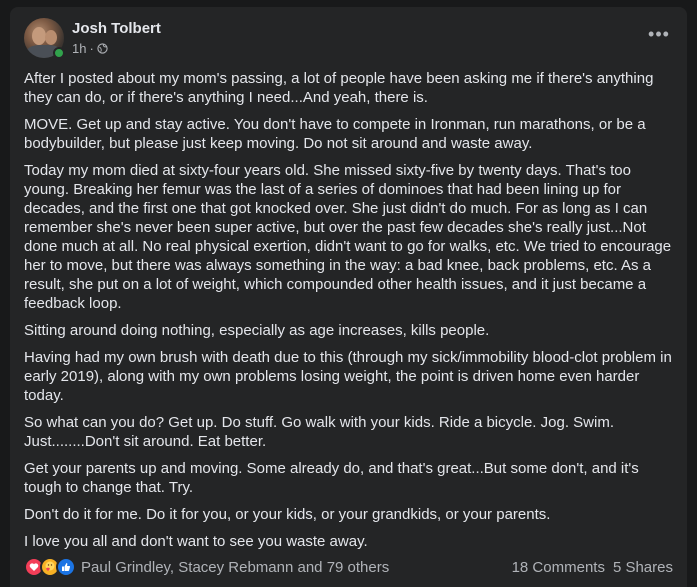  I want to click on post-meta: 1h ·, so click(90, 48).